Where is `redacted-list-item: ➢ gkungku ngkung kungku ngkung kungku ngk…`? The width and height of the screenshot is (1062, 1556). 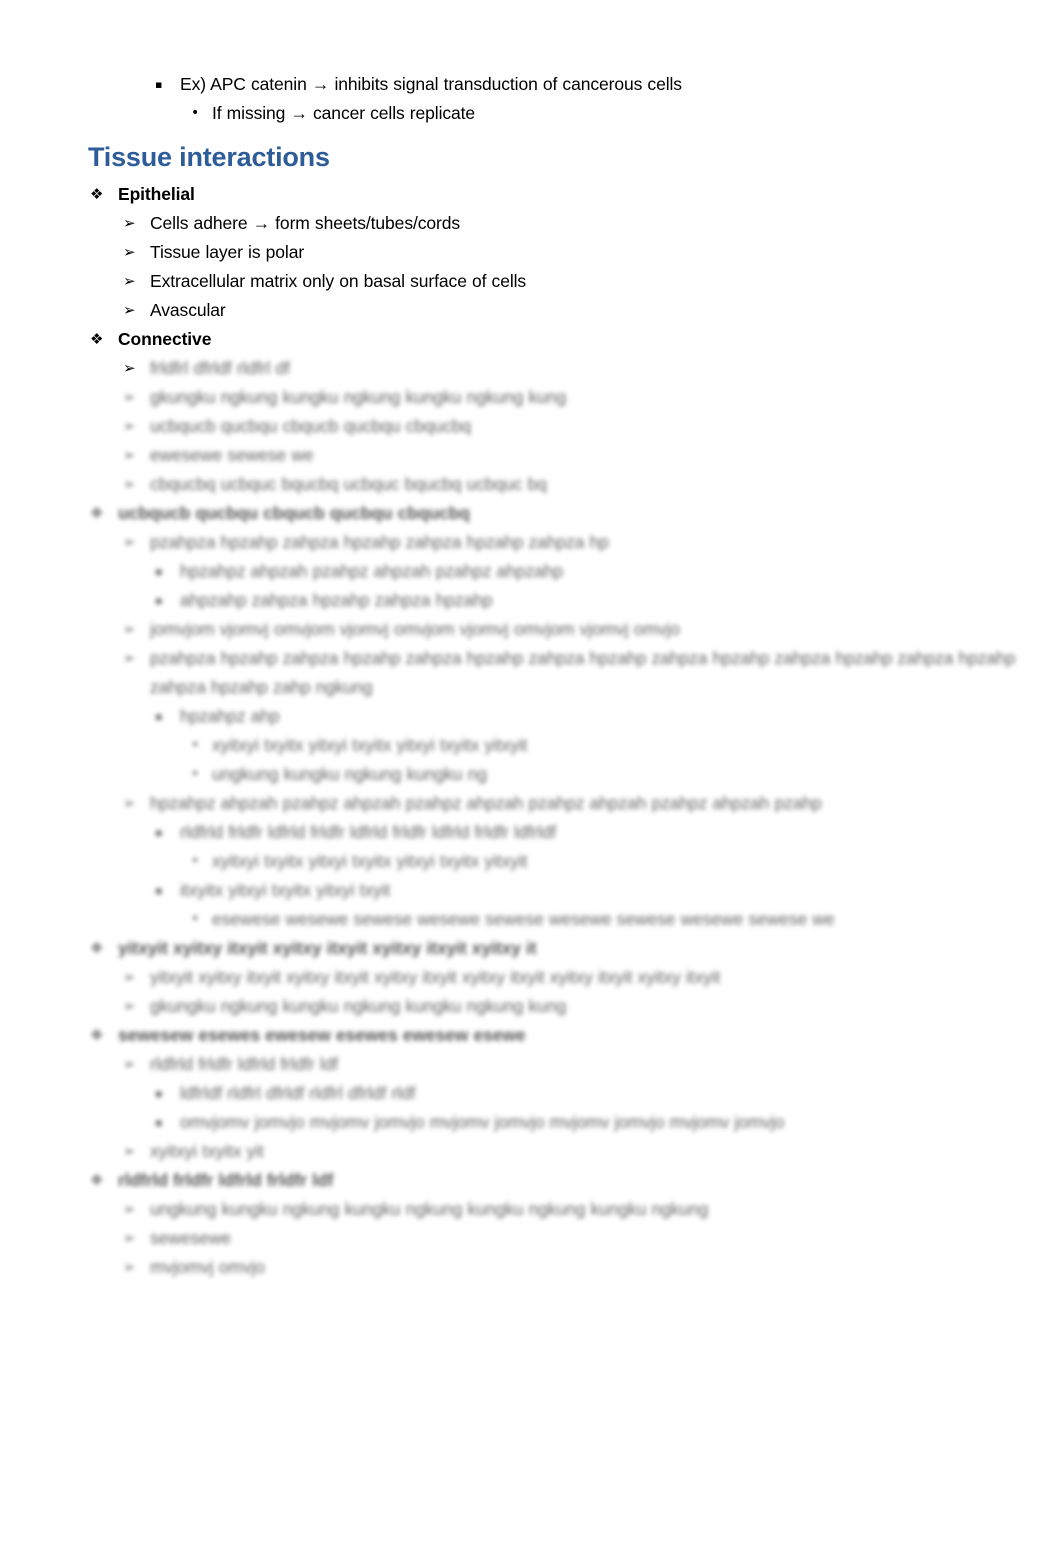 redacted-list-item: ➢ gkungku ngkung kungku ngkung kungku ngk… is located at coordinates (531, 1006).